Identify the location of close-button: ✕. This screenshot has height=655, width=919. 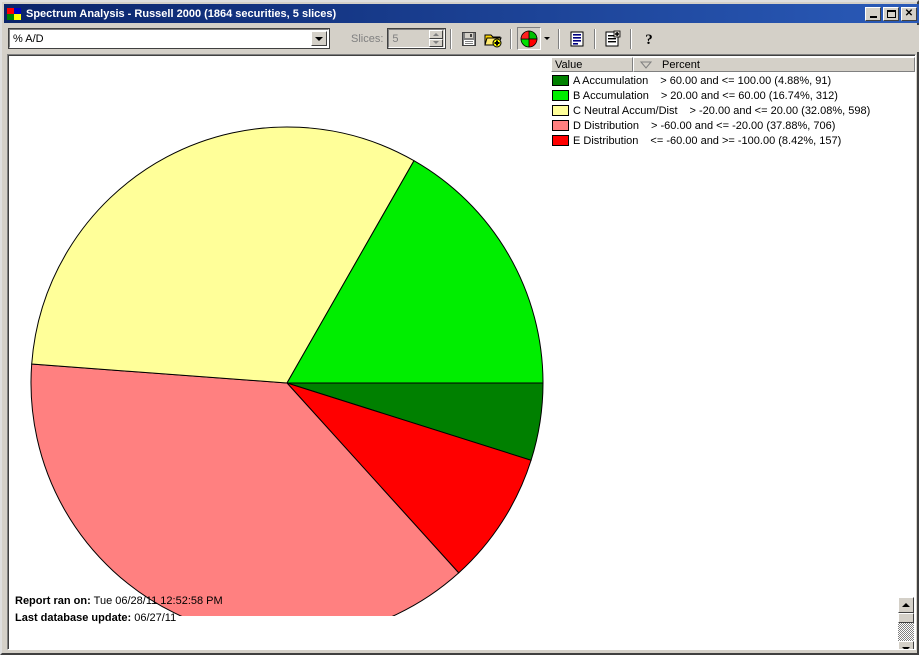
(909, 13).